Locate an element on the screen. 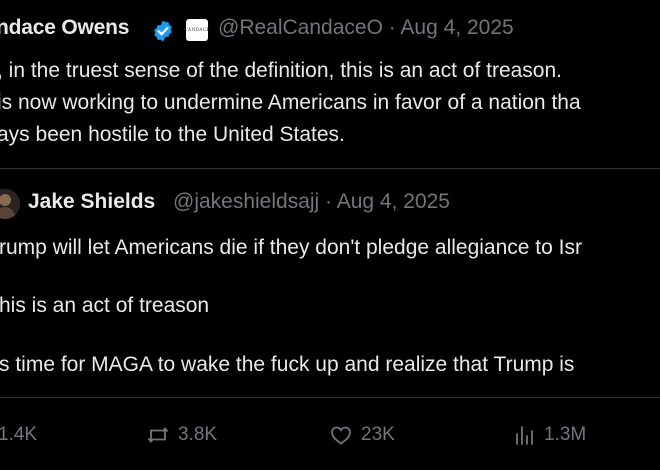 The image size is (660, 470). affiliate-badge-text: CANDACE is located at coordinates (197, 30).